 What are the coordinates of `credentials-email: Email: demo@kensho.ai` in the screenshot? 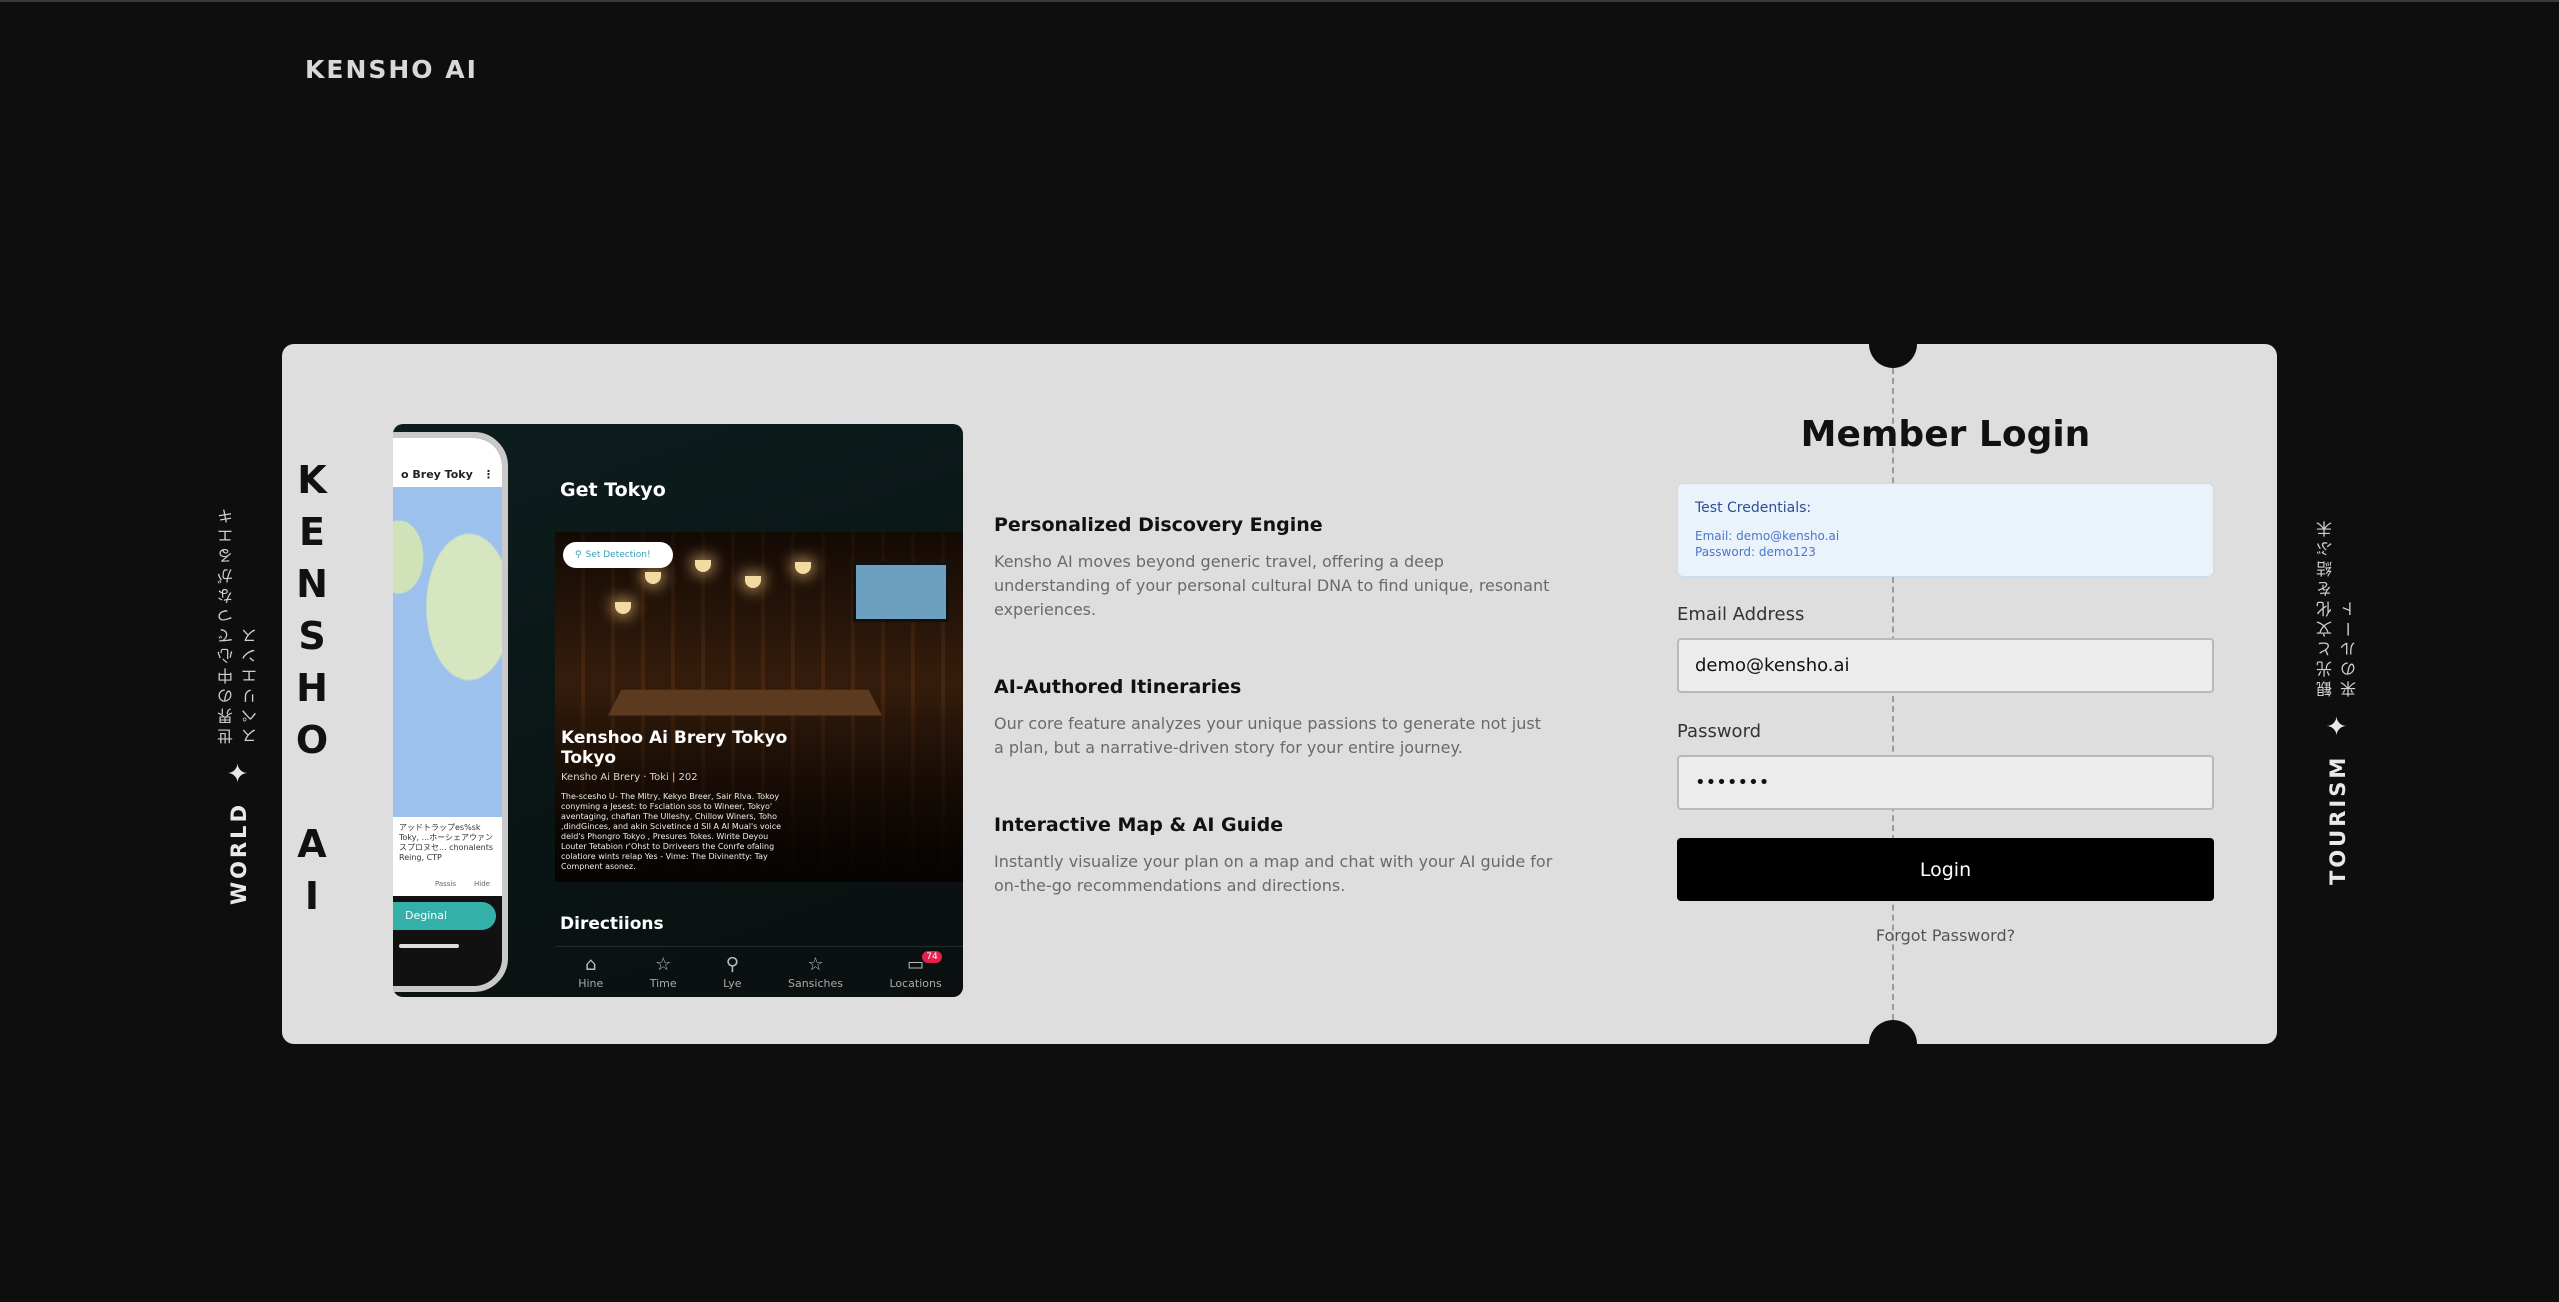 It's located at (1767, 536).